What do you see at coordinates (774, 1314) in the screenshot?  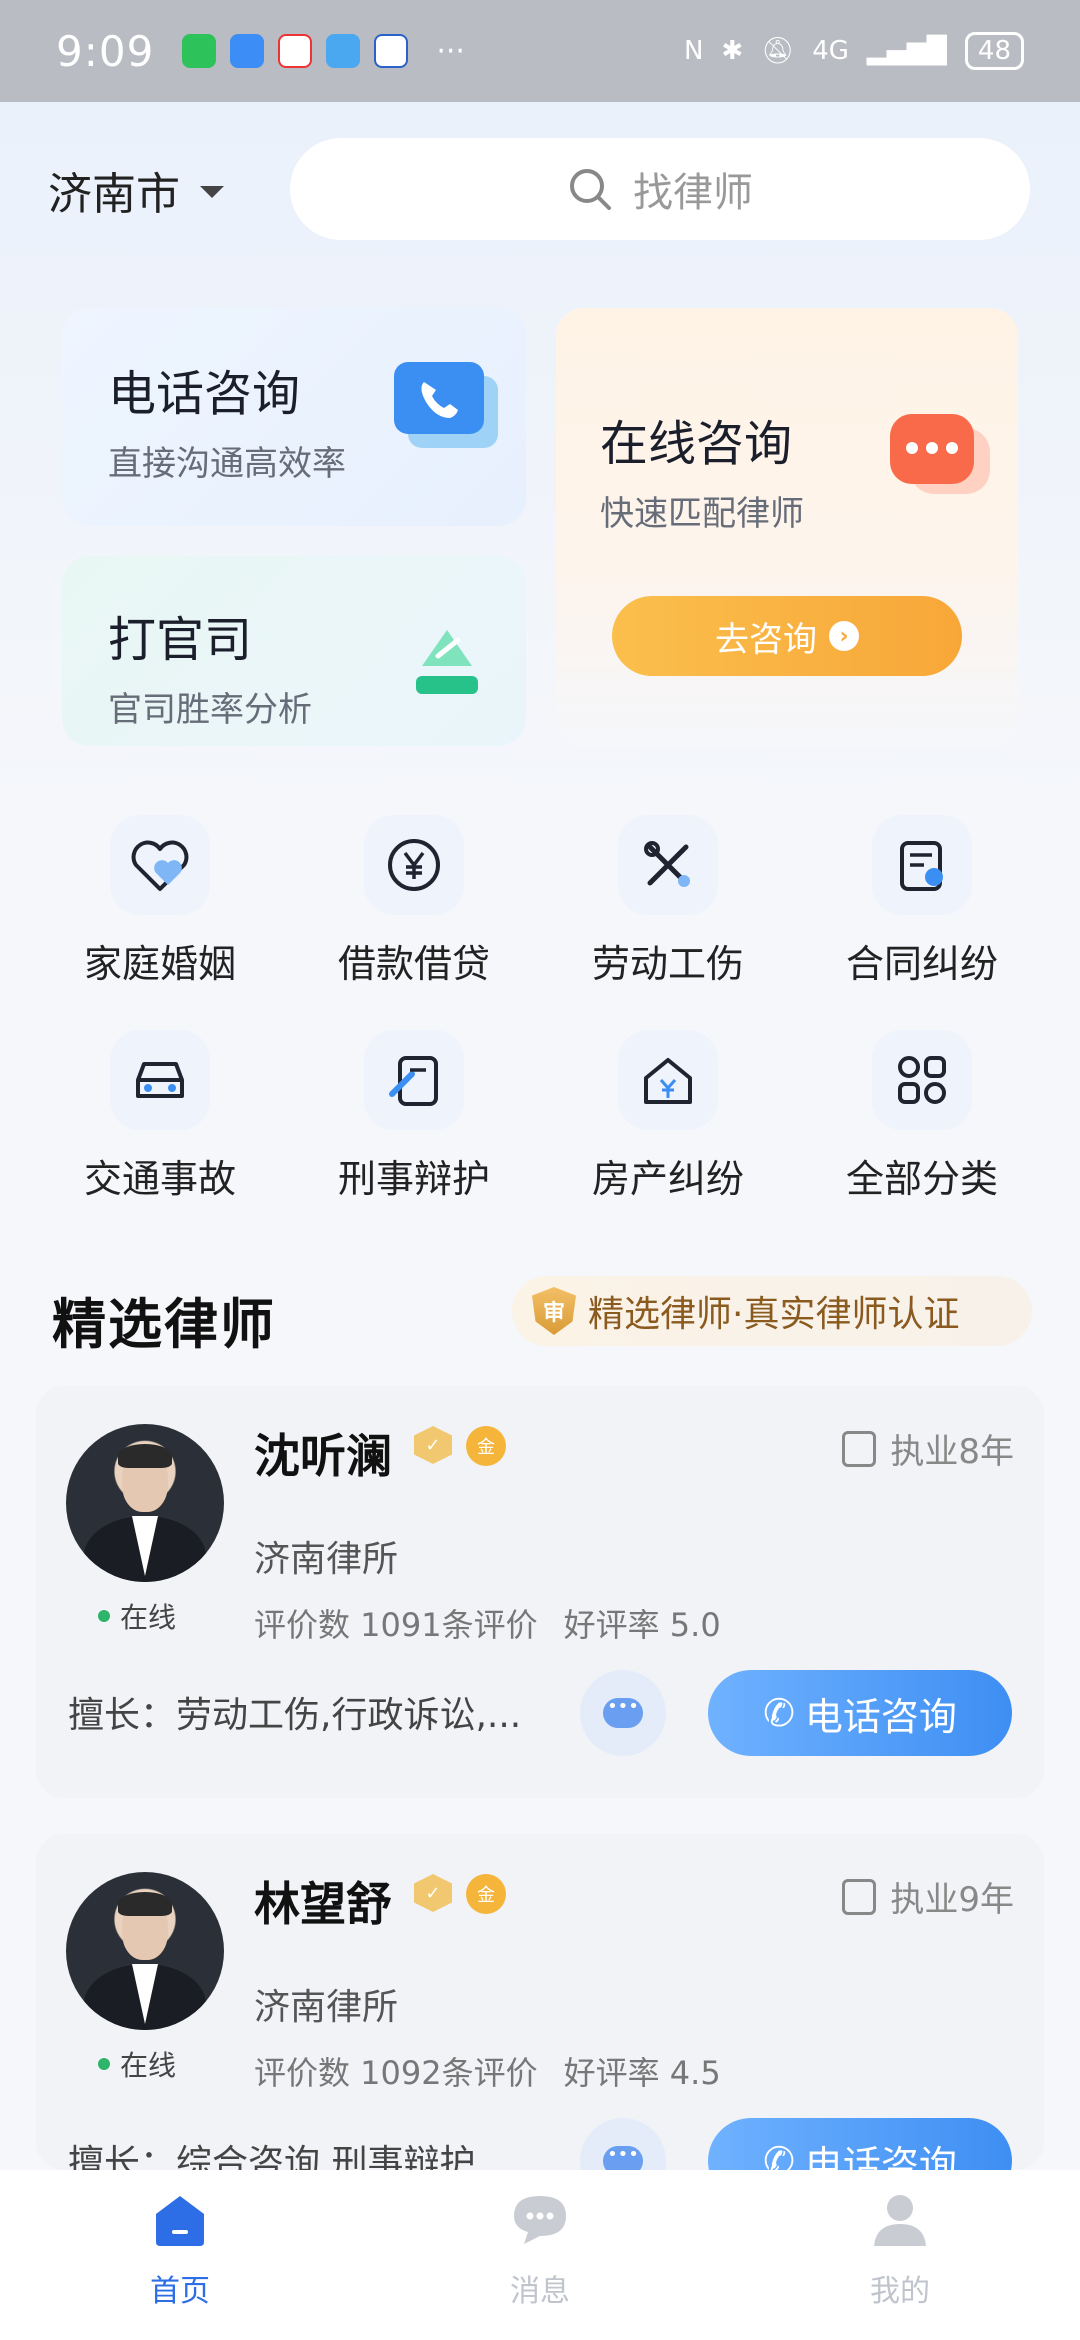 I see `verified-badge-text: 精选律师·真实律师认证` at bounding box center [774, 1314].